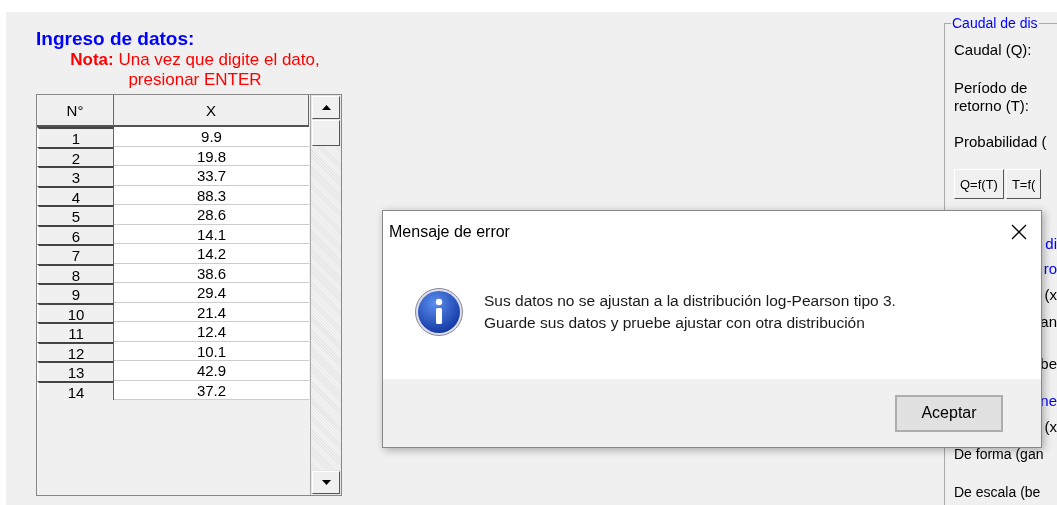 The image size is (1057, 505). What do you see at coordinates (75, 332) in the screenshot?
I see `row-number: 11` at bounding box center [75, 332].